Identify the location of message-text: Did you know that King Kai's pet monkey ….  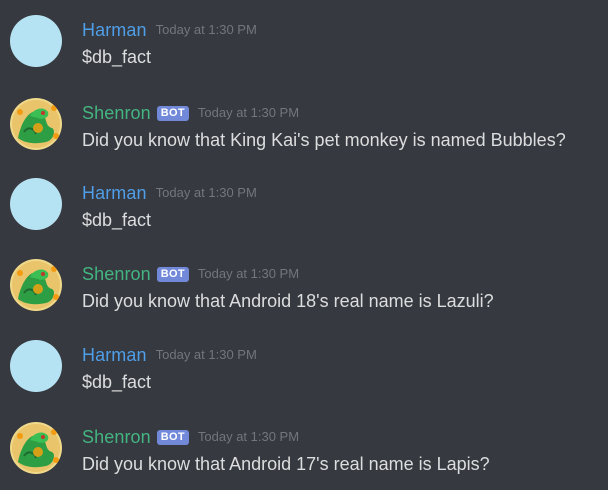
(324, 140).